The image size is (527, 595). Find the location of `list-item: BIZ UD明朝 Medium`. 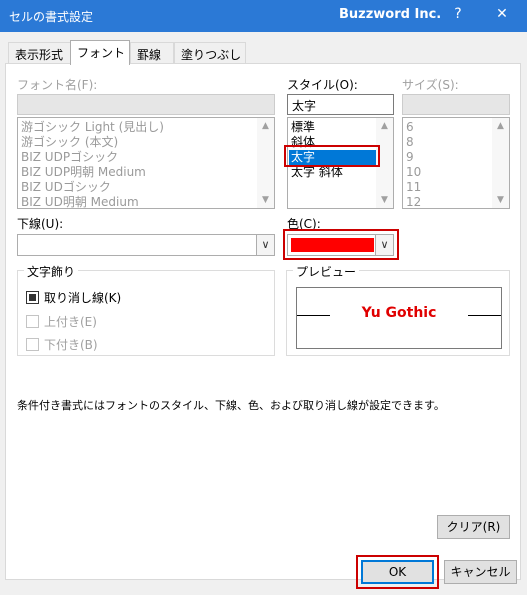

list-item: BIZ UD明朝 Medium is located at coordinates (80, 201).